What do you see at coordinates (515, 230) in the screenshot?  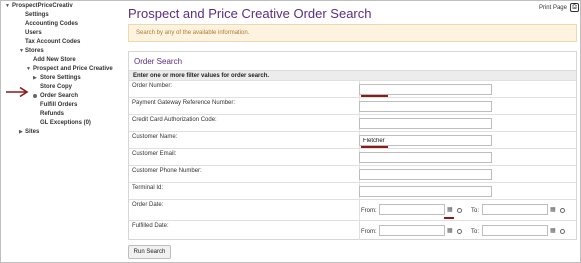 I see `fulfilled-date-to-input` at bounding box center [515, 230].